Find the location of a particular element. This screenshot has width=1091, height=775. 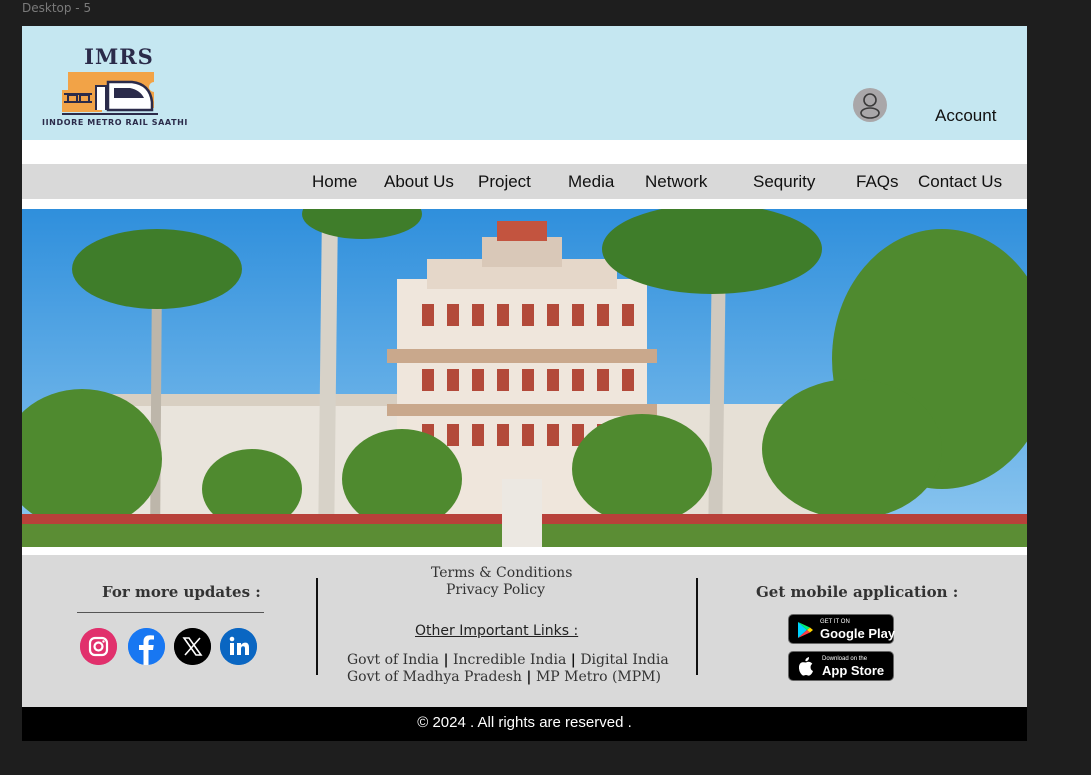

footer-divider-right is located at coordinates (697, 626).